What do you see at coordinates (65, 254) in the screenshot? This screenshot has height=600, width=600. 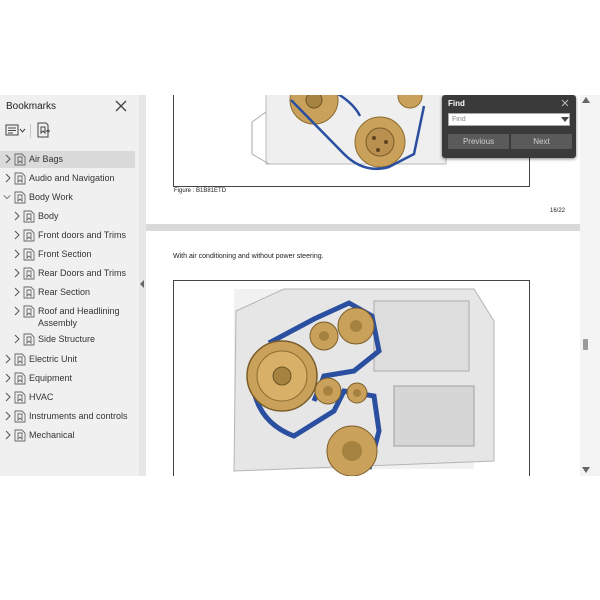 I see `bookmark-label: Front Section` at bounding box center [65, 254].